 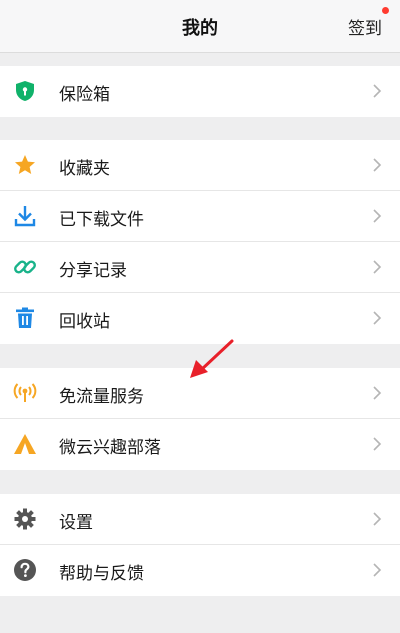 What do you see at coordinates (101, 397) in the screenshot?
I see `menu-item-label: 免流量服务` at bounding box center [101, 397].